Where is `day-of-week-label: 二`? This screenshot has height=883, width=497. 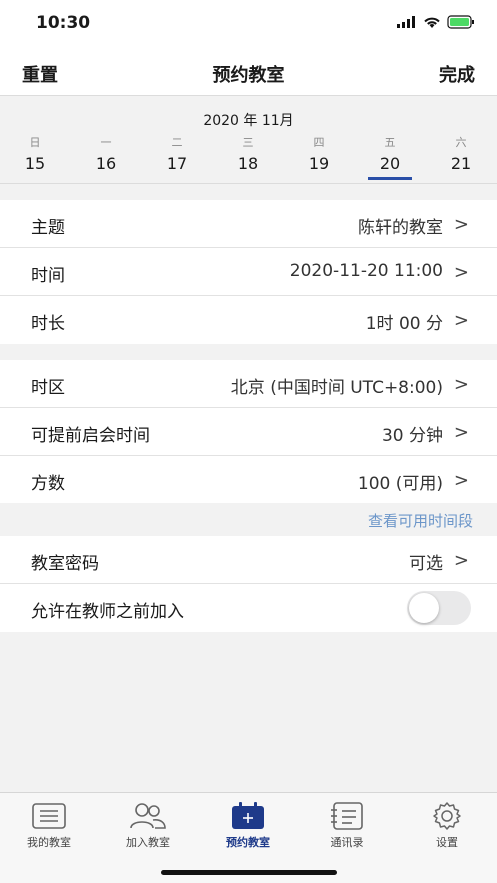 day-of-week-label: 二 is located at coordinates (177, 142).